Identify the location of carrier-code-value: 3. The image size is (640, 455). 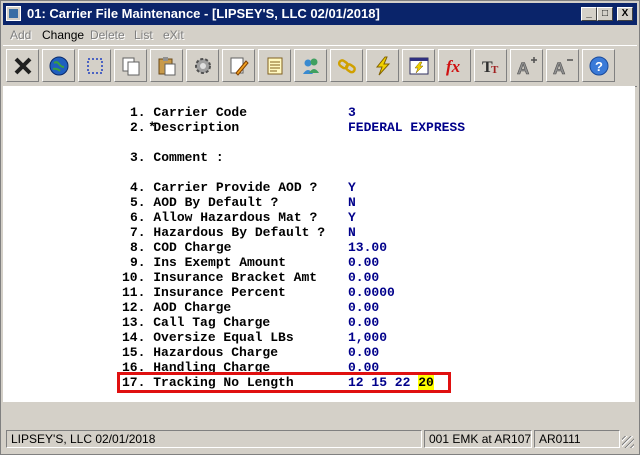
(352, 112).